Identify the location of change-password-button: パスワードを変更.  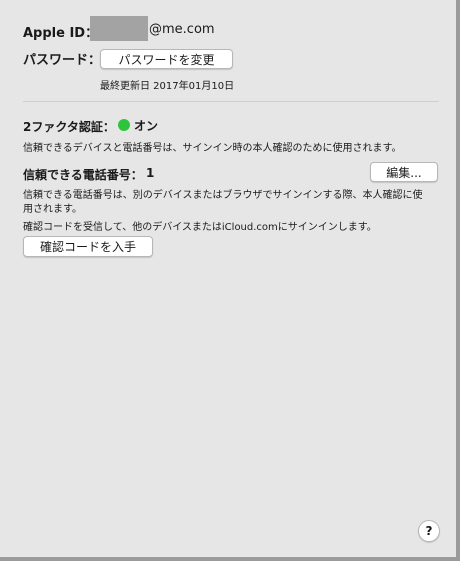
(166, 59).